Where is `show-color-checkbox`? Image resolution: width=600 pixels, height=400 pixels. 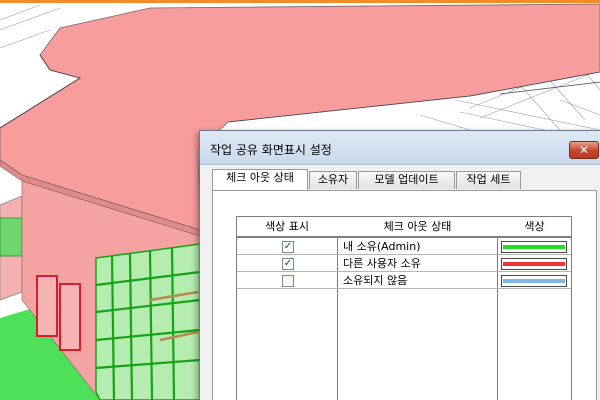
show-color-checkbox is located at coordinates (288, 281).